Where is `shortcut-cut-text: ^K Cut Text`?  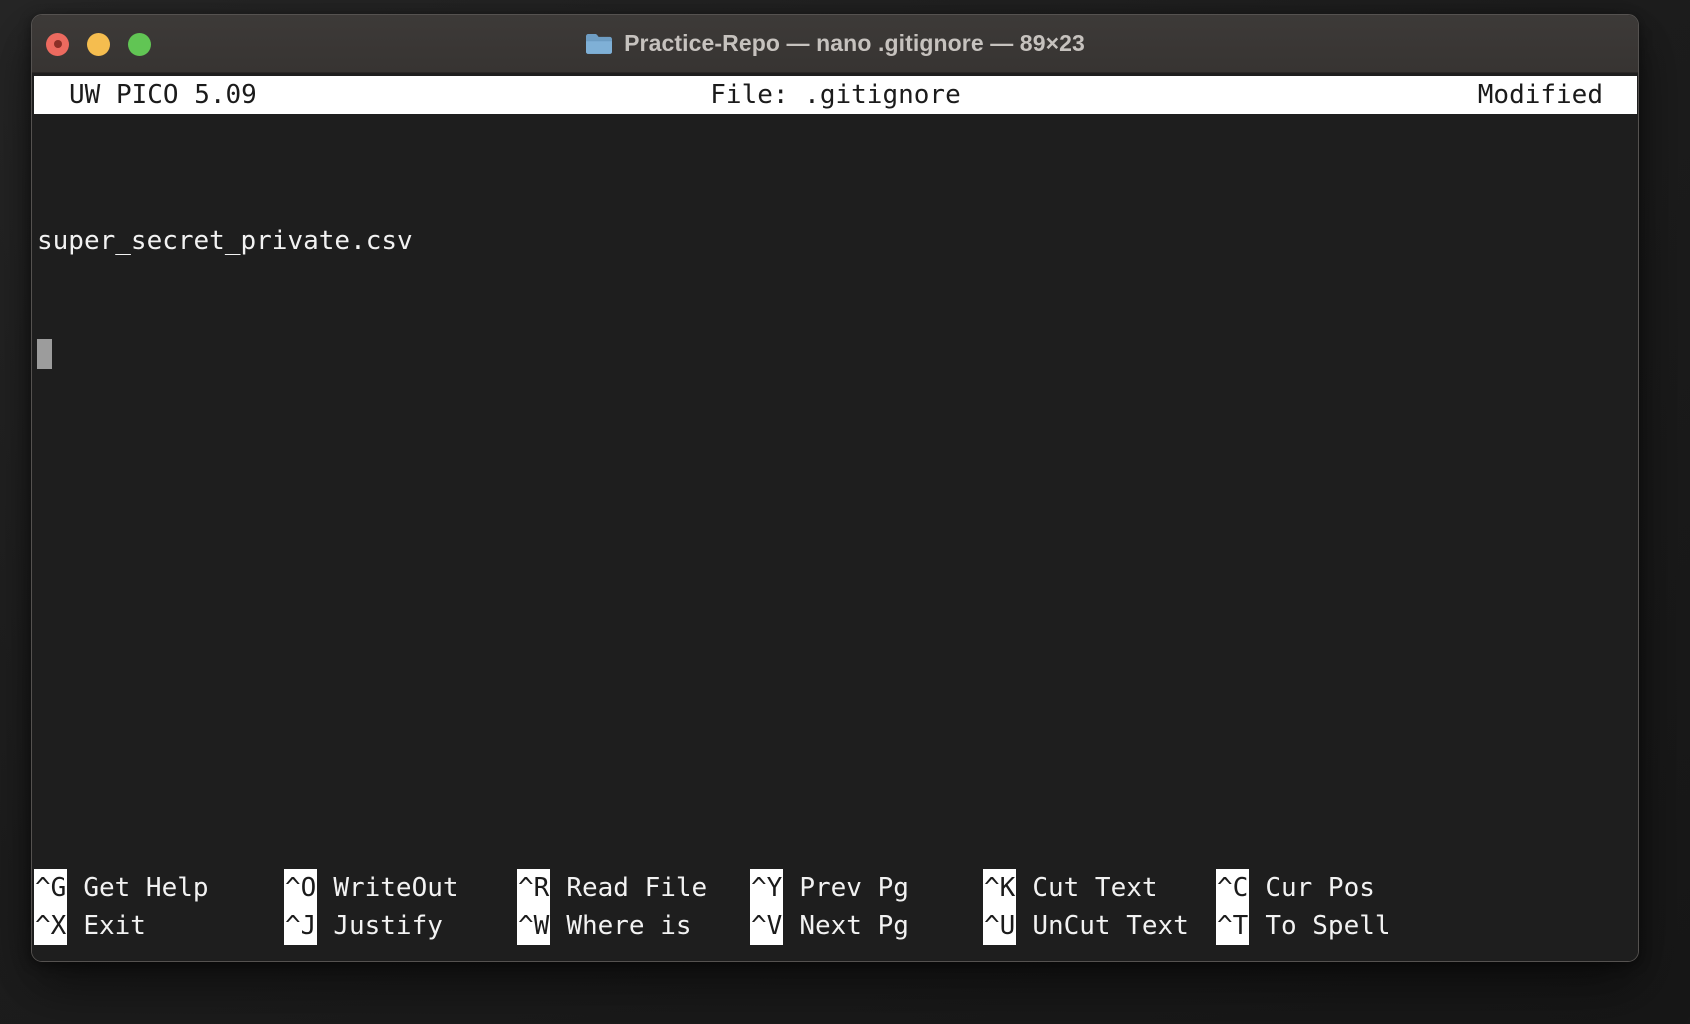 shortcut-cut-text: ^K Cut Text is located at coordinates (1099, 888).